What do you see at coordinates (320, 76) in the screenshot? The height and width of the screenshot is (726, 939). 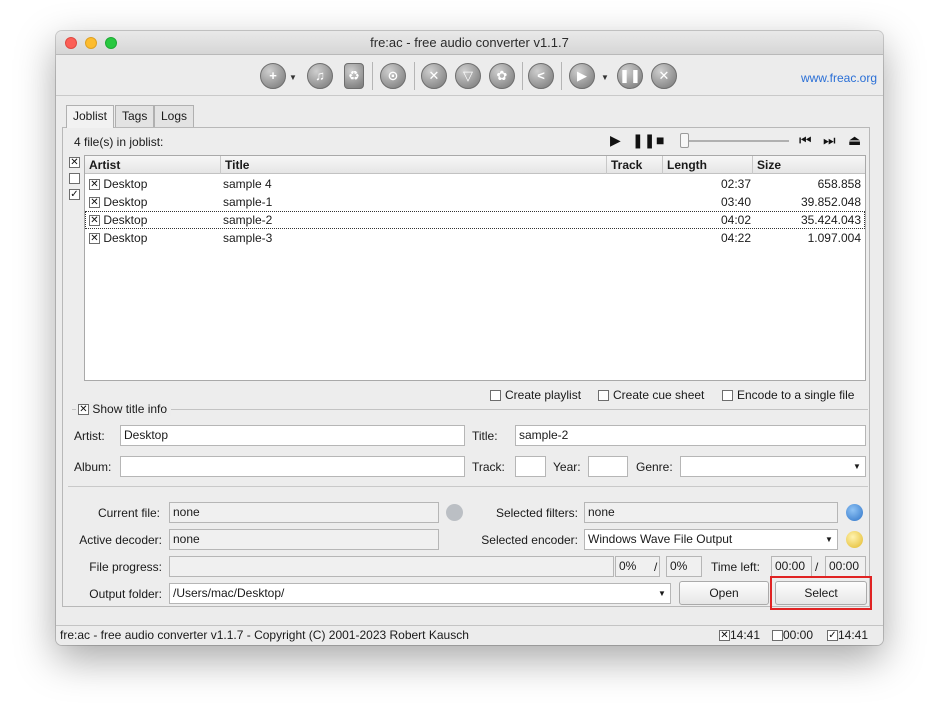 I see `cd-audio-icon: ♫` at bounding box center [320, 76].